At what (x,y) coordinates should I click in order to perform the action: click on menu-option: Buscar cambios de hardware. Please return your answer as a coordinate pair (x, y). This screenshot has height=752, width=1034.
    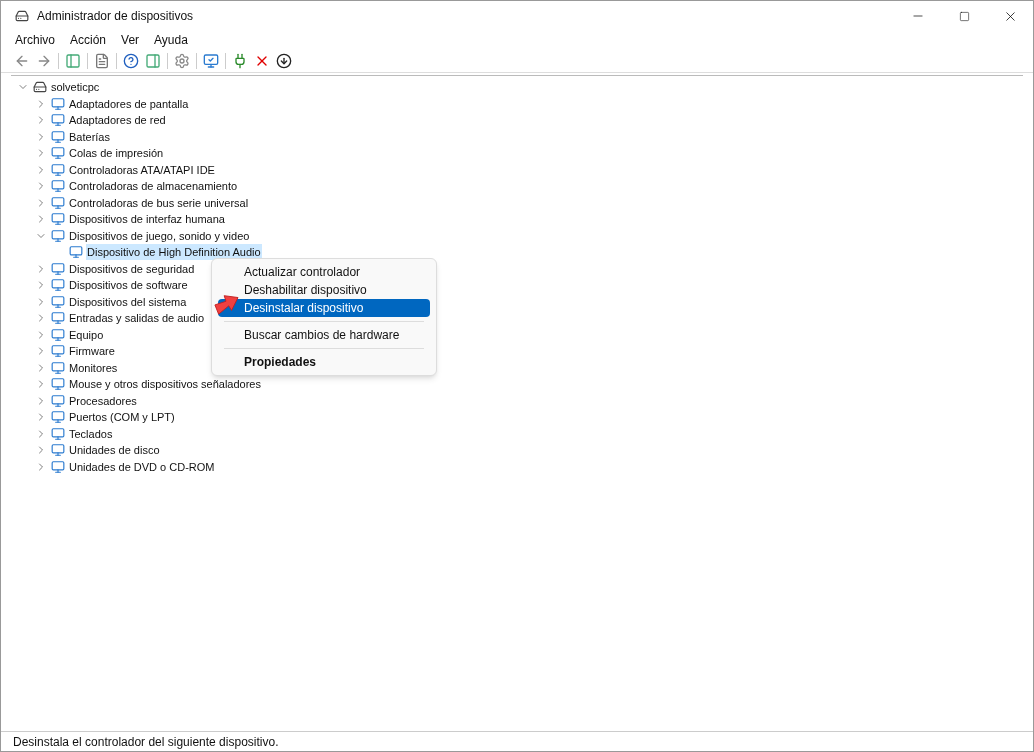
    Looking at the image, I should click on (324, 335).